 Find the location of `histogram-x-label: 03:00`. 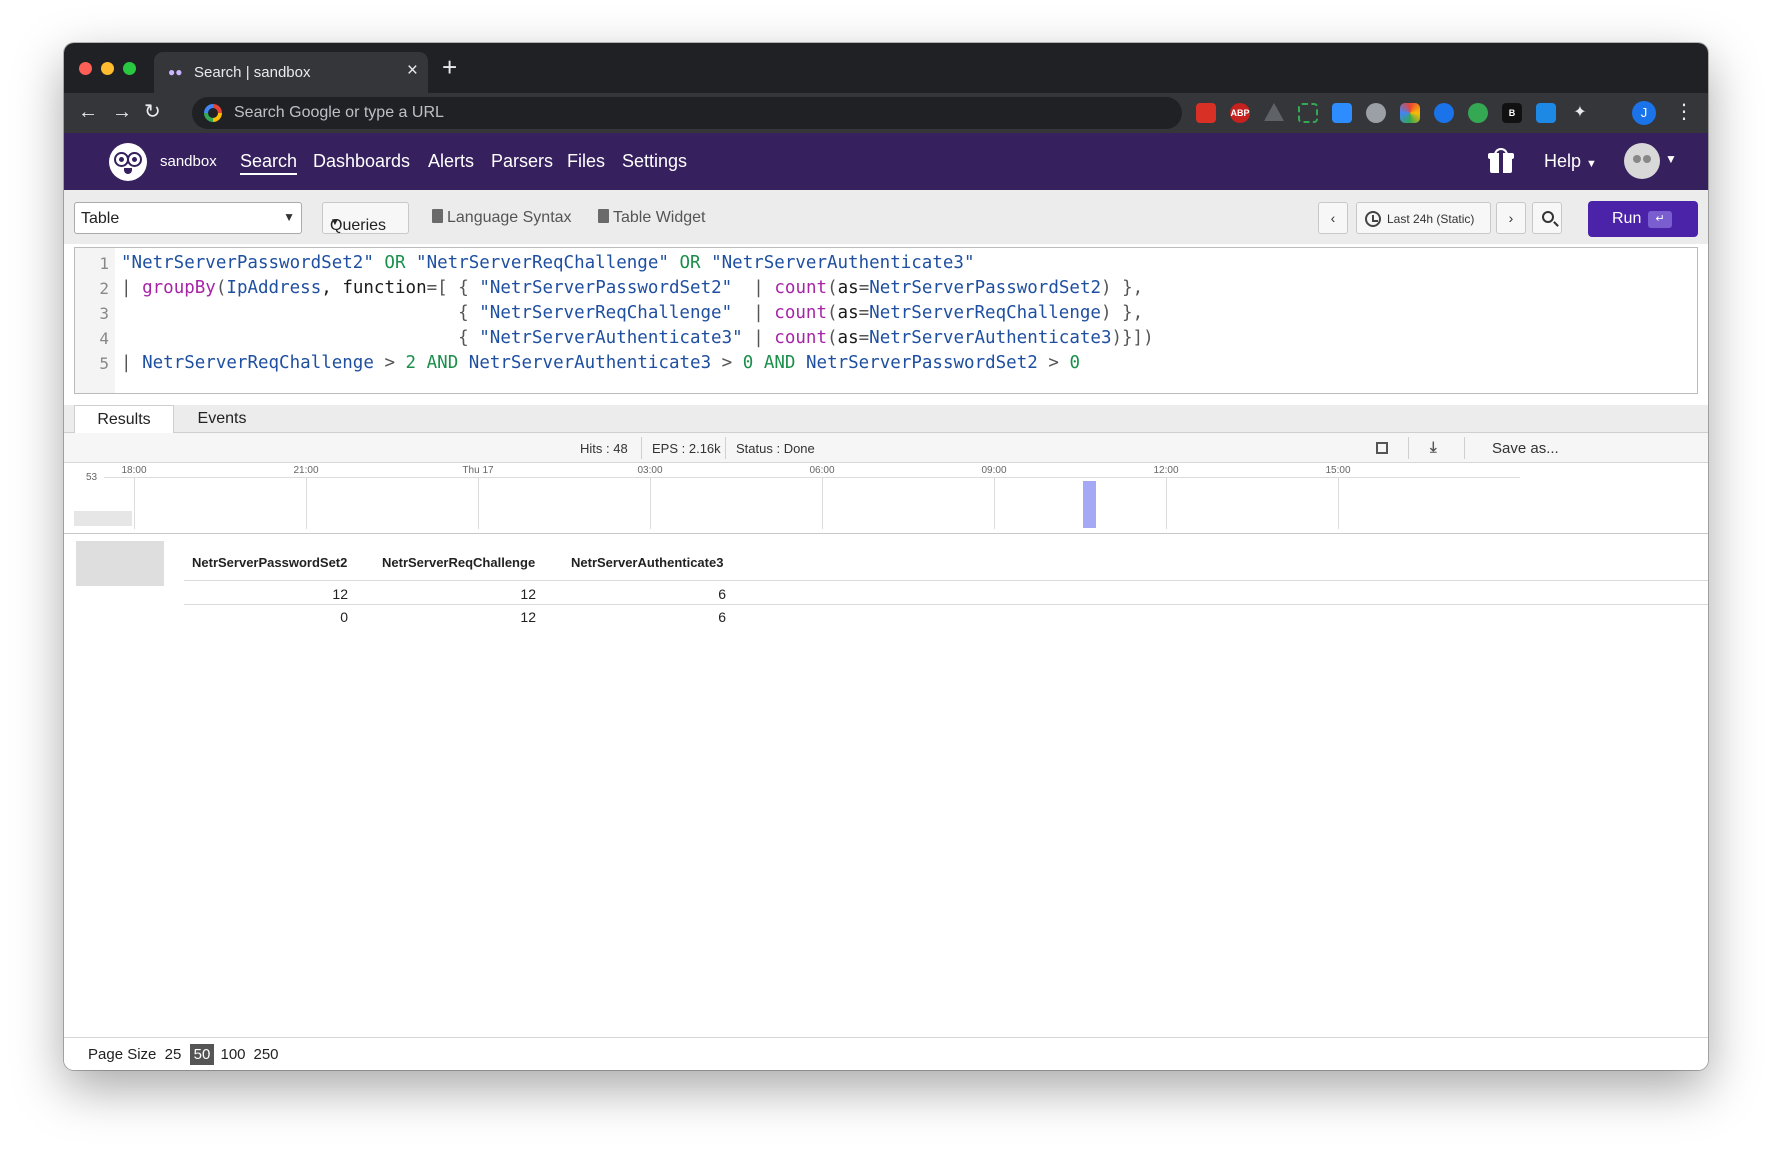

histogram-x-label: 03:00 is located at coordinates (650, 470).